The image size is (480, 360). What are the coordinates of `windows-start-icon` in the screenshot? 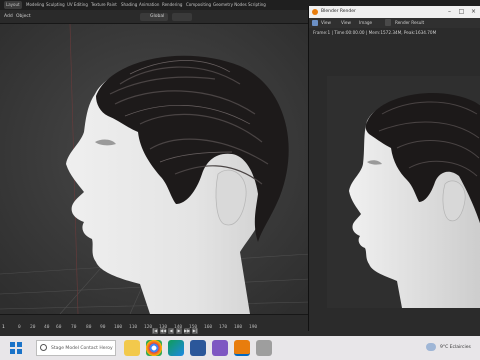 It's located at (16, 348).